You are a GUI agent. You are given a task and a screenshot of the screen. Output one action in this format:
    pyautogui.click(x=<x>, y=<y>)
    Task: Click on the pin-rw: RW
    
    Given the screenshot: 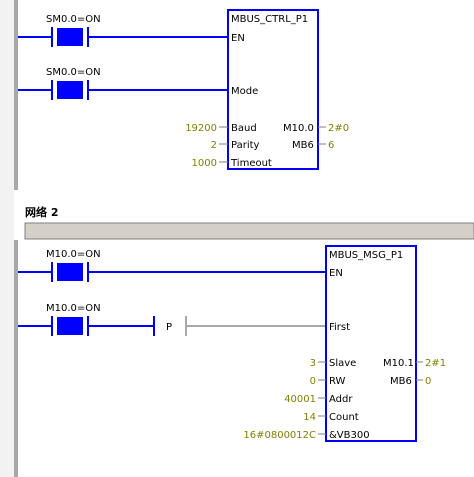 What is the action you would take?
    pyautogui.click(x=337, y=381)
    